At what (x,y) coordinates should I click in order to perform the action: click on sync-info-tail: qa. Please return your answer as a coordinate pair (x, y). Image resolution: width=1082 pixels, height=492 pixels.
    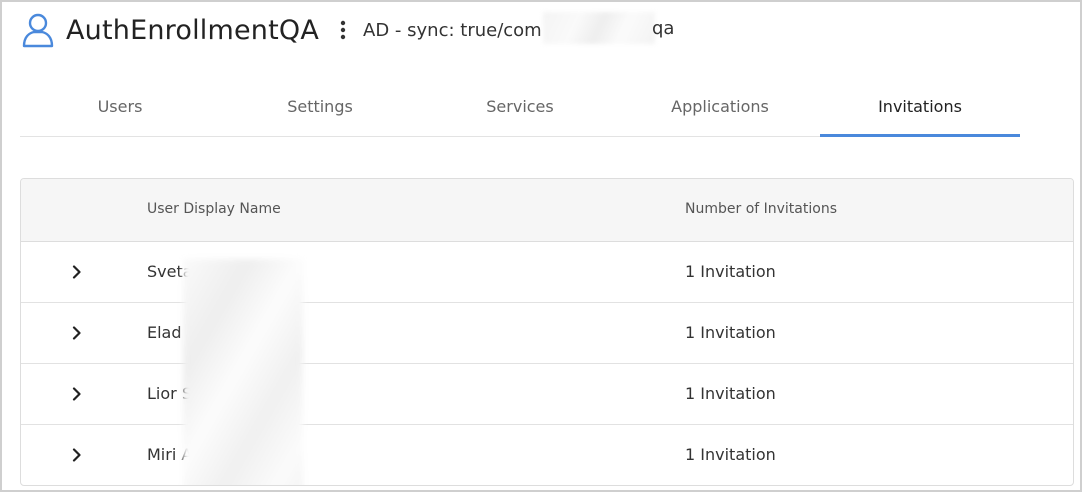
    Looking at the image, I should click on (663, 28).